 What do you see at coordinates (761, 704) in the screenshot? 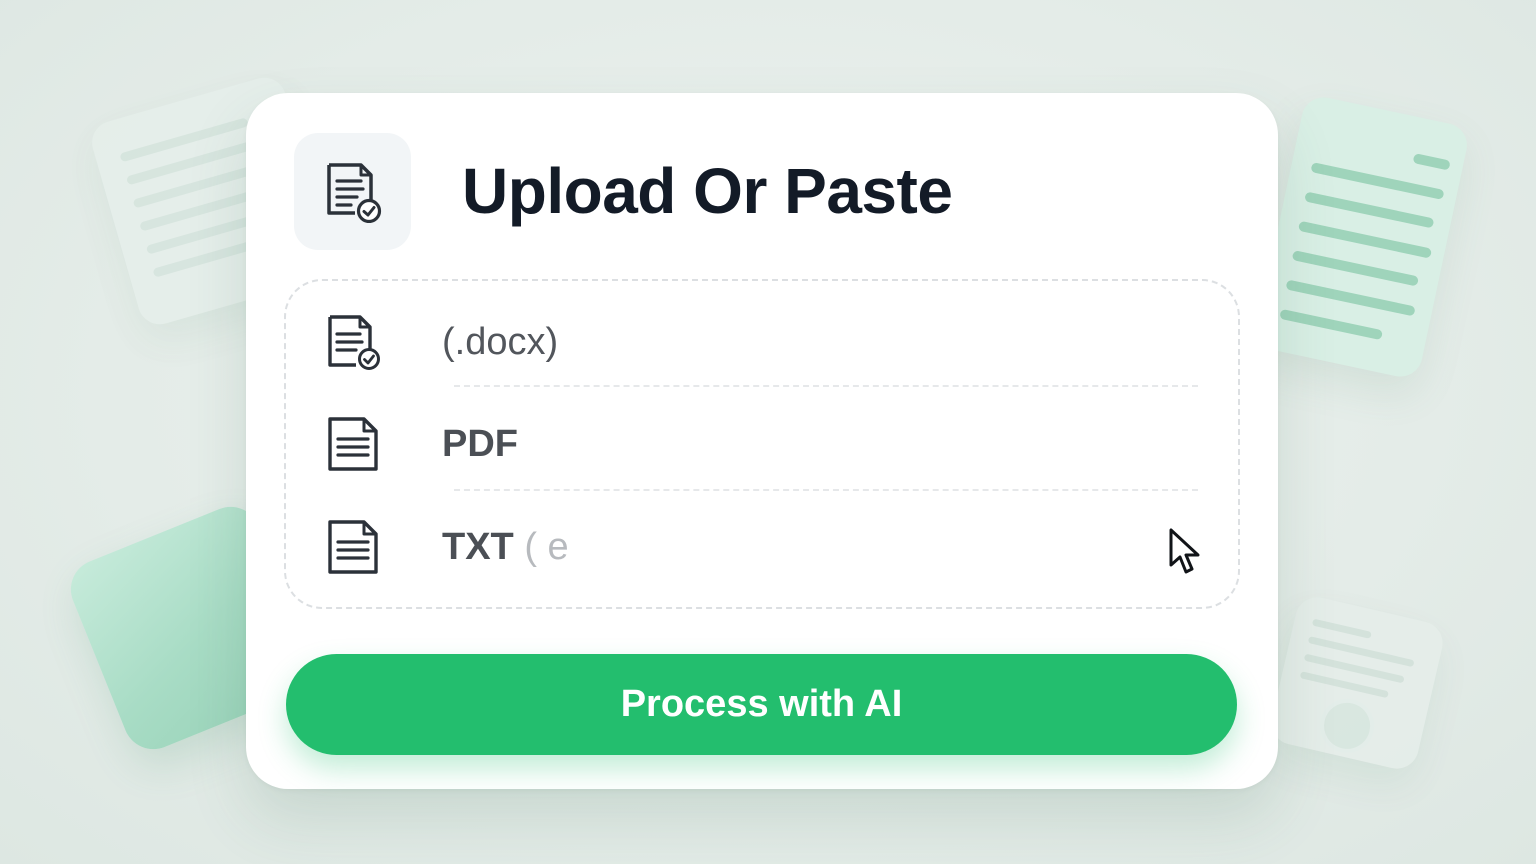
I see `process-with-ai-button: Process with AI` at bounding box center [761, 704].